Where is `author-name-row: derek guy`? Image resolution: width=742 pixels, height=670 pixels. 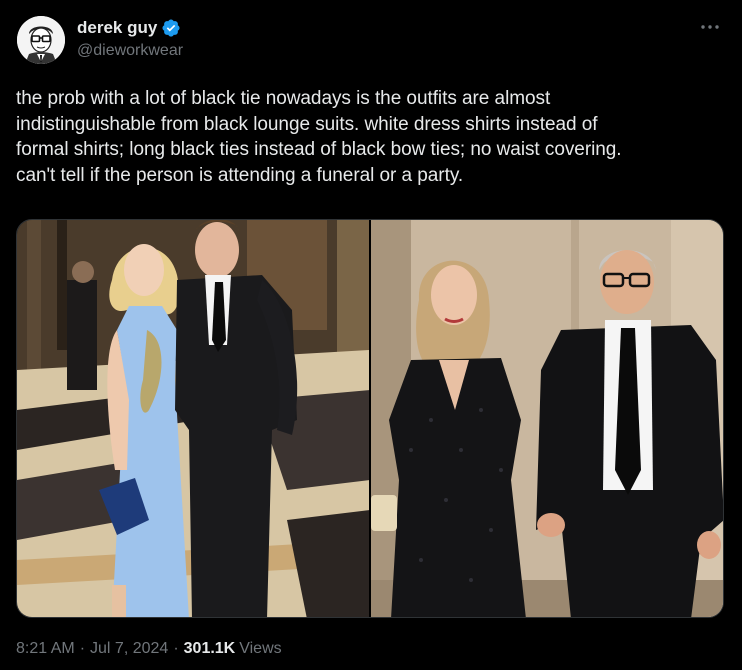
author-name-row: derek guy is located at coordinates (129, 28).